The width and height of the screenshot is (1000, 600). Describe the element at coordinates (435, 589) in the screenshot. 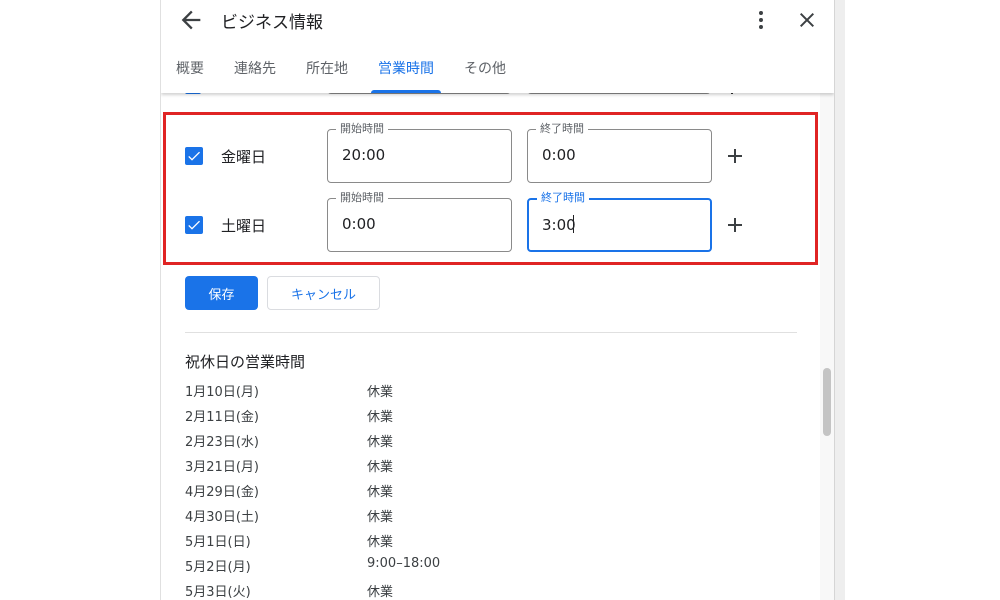

I see `list-item: 5月3日(火) 休業` at that location.